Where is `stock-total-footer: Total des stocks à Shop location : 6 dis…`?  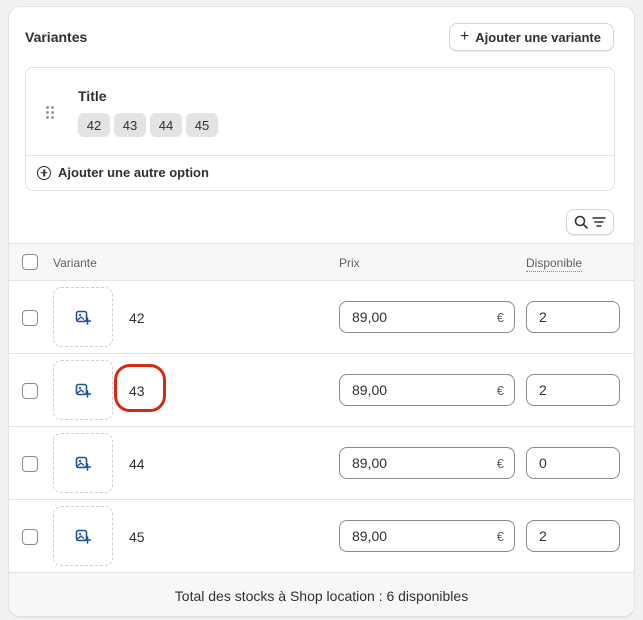
stock-total-footer: Total des stocks à Shop location : 6 dis… is located at coordinates (321, 594).